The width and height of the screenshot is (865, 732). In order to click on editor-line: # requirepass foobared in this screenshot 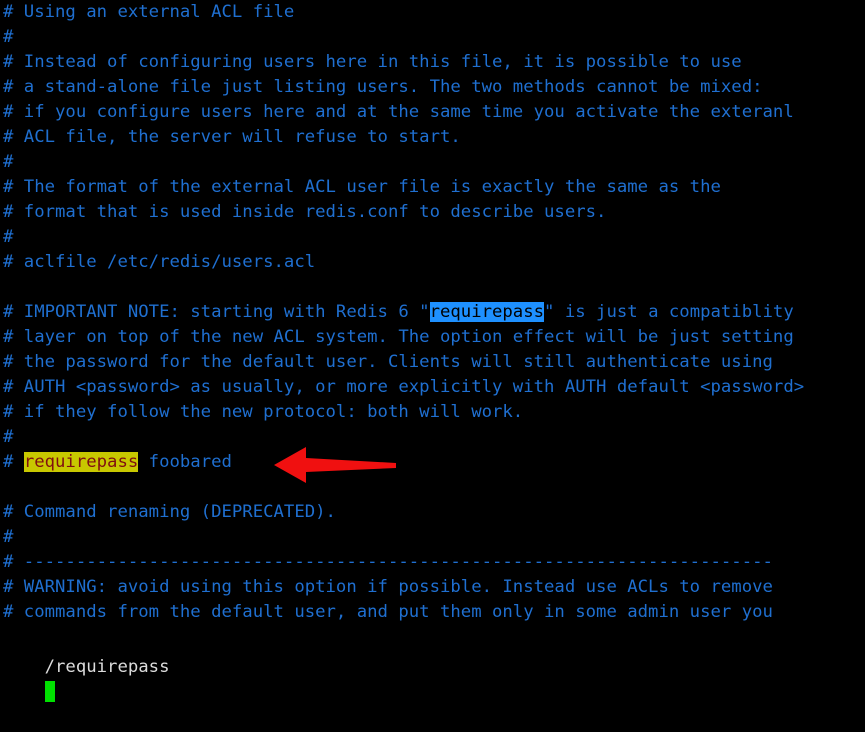, I will do `click(432, 462)`.